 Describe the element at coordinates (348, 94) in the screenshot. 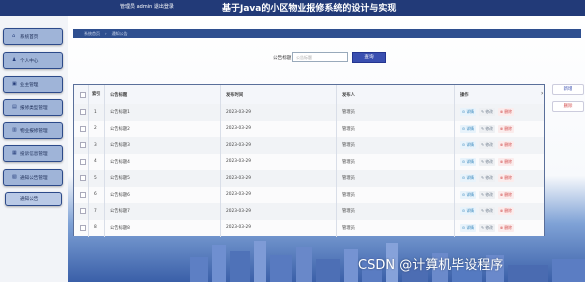

I see `header-publisher: 发布人` at that location.